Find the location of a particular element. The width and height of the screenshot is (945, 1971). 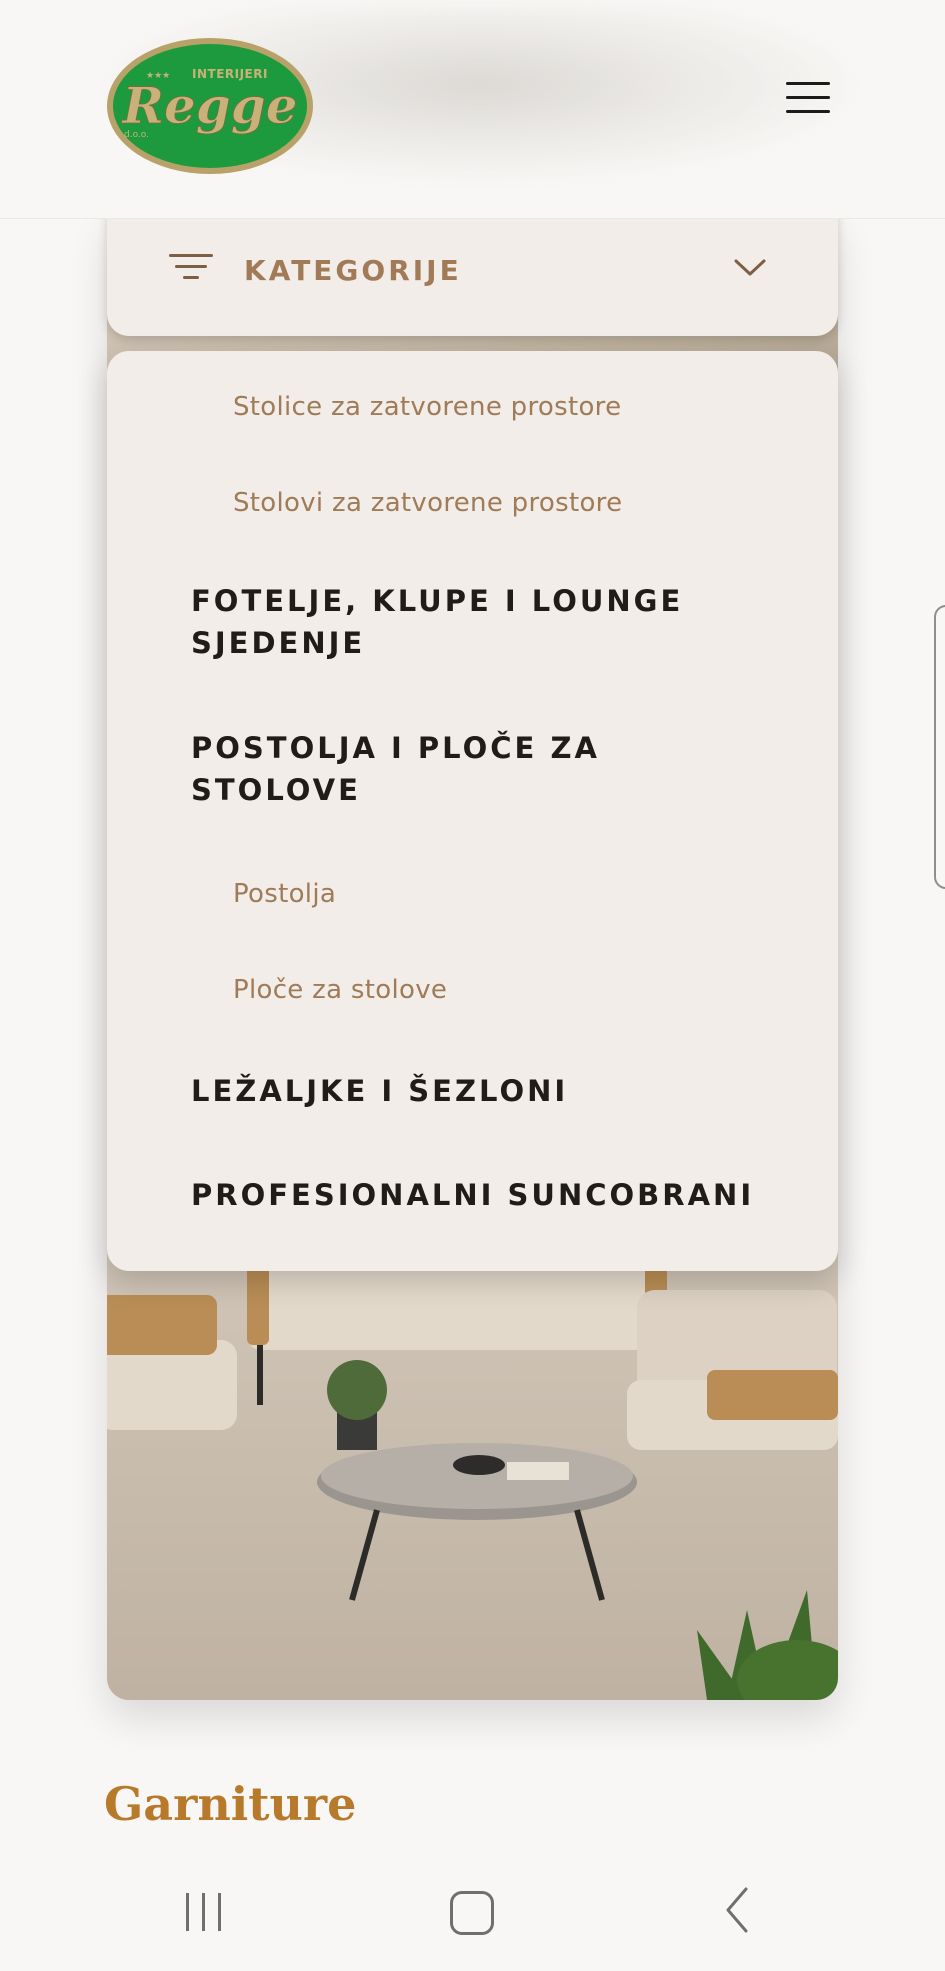

filter-lines-icon is located at coordinates (191, 266).